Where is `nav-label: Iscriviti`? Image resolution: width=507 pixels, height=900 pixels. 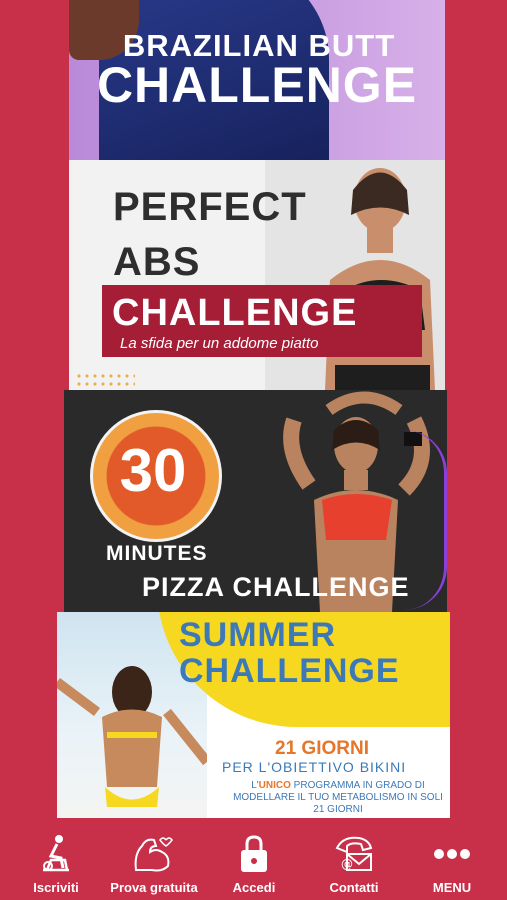
nav-label: Iscriviti is located at coordinates (56, 887).